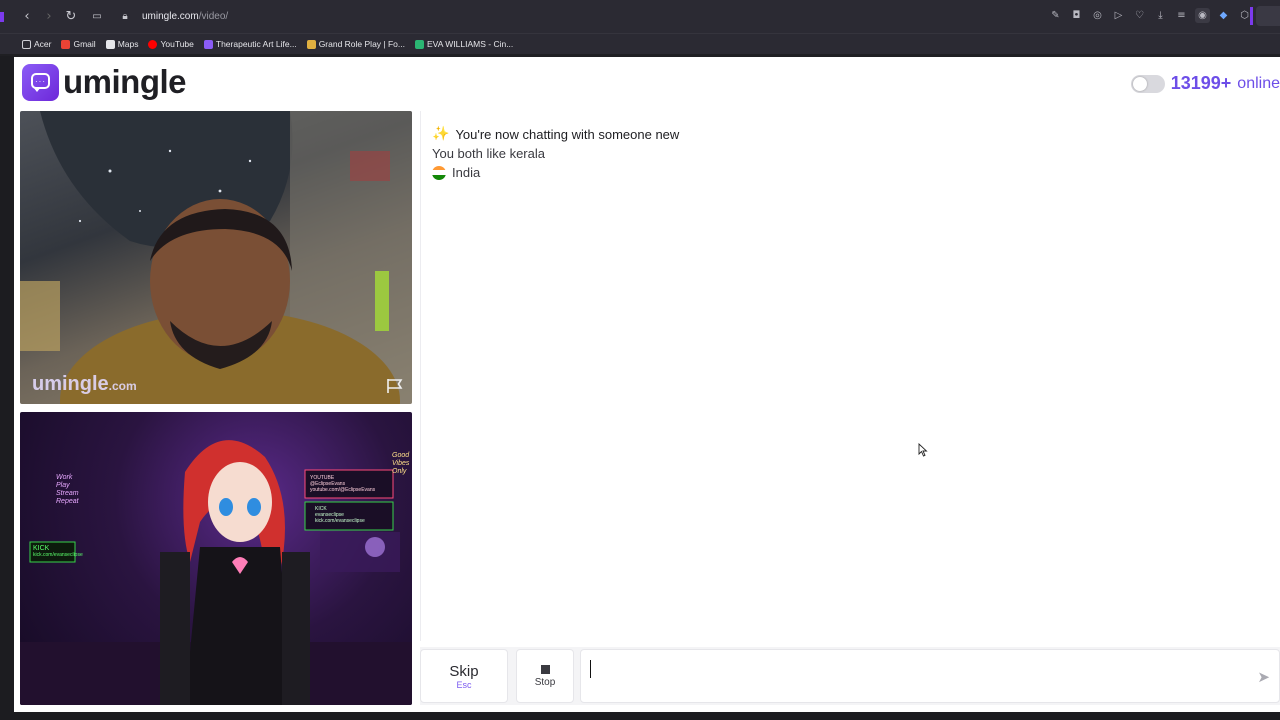 The width and height of the screenshot is (1280, 720). Describe the element at coordinates (153, 44) in the screenshot. I see `youtube-icon` at that location.